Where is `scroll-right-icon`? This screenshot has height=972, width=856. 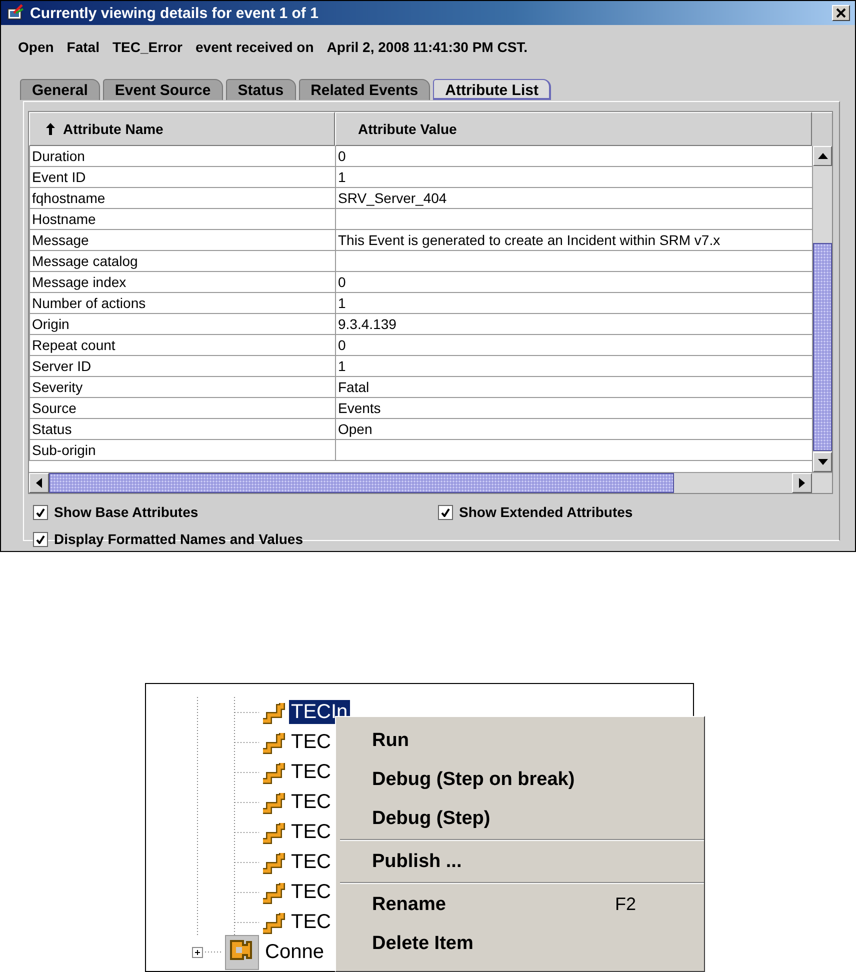 scroll-right-icon is located at coordinates (802, 483).